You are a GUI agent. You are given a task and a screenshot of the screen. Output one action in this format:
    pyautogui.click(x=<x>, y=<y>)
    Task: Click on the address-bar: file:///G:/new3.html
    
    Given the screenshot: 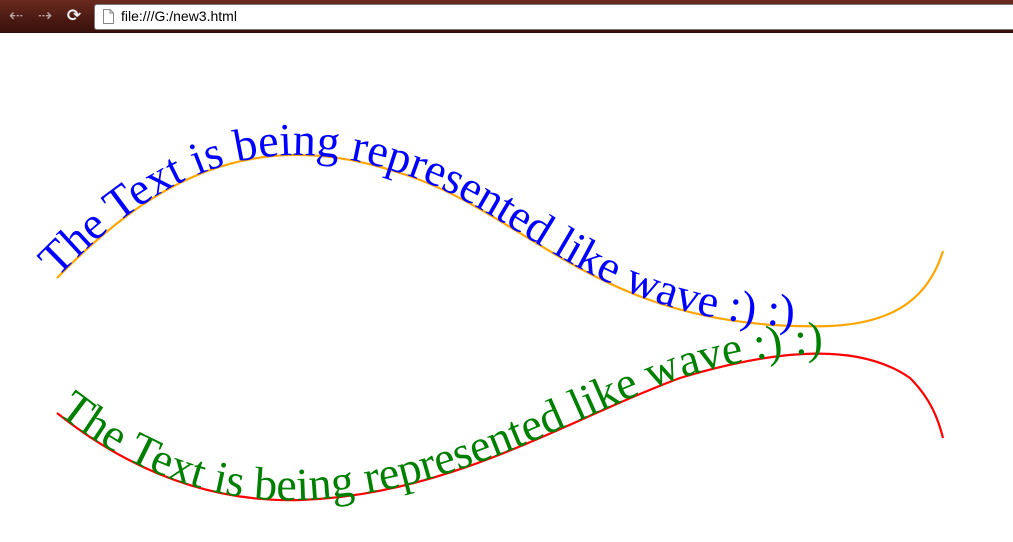 What is the action you would take?
    pyautogui.click(x=553, y=17)
    